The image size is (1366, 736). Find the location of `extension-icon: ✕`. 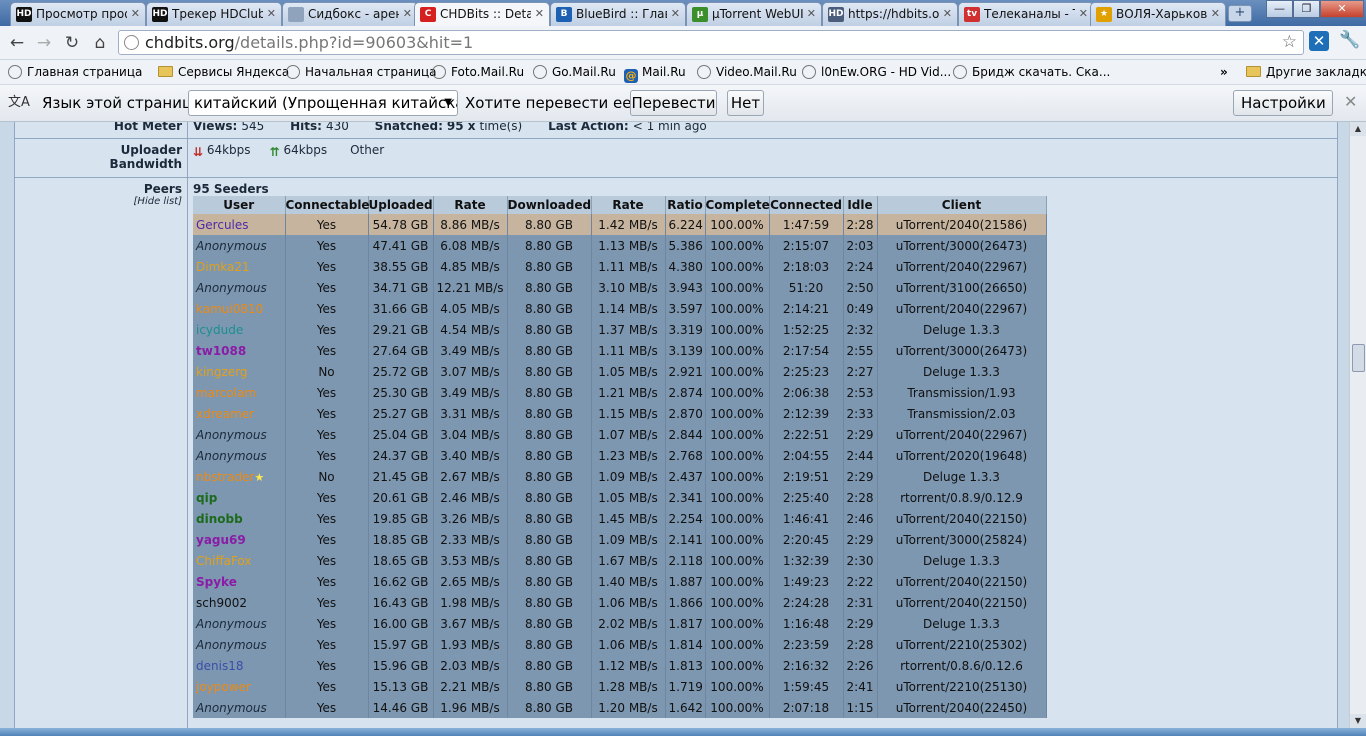

extension-icon: ✕ is located at coordinates (1319, 41).